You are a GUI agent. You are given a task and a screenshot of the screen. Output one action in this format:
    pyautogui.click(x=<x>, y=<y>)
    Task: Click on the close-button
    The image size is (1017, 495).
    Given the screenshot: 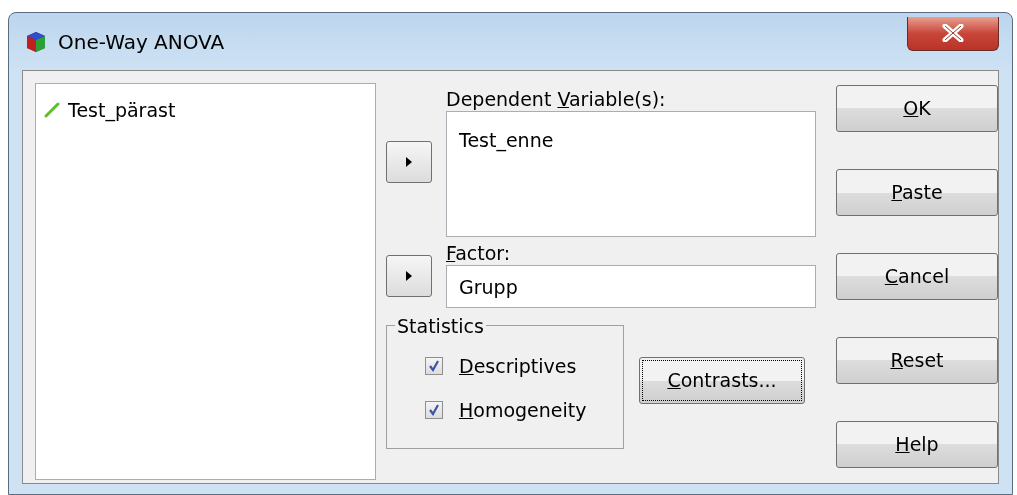 What is the action you would take?
    pyautogui.click(x=953, y=33)
    